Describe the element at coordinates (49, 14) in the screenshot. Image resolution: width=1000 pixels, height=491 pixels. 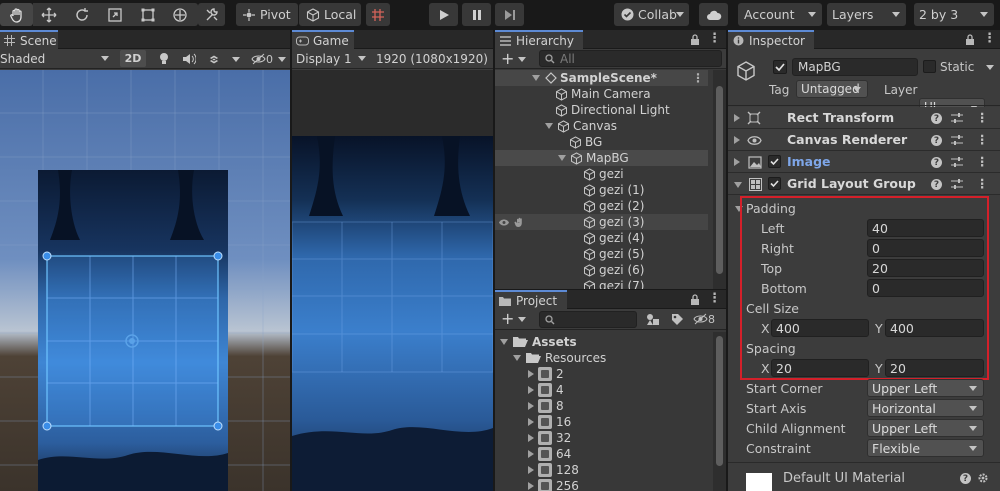
I see `move-tool-icon` at that location.